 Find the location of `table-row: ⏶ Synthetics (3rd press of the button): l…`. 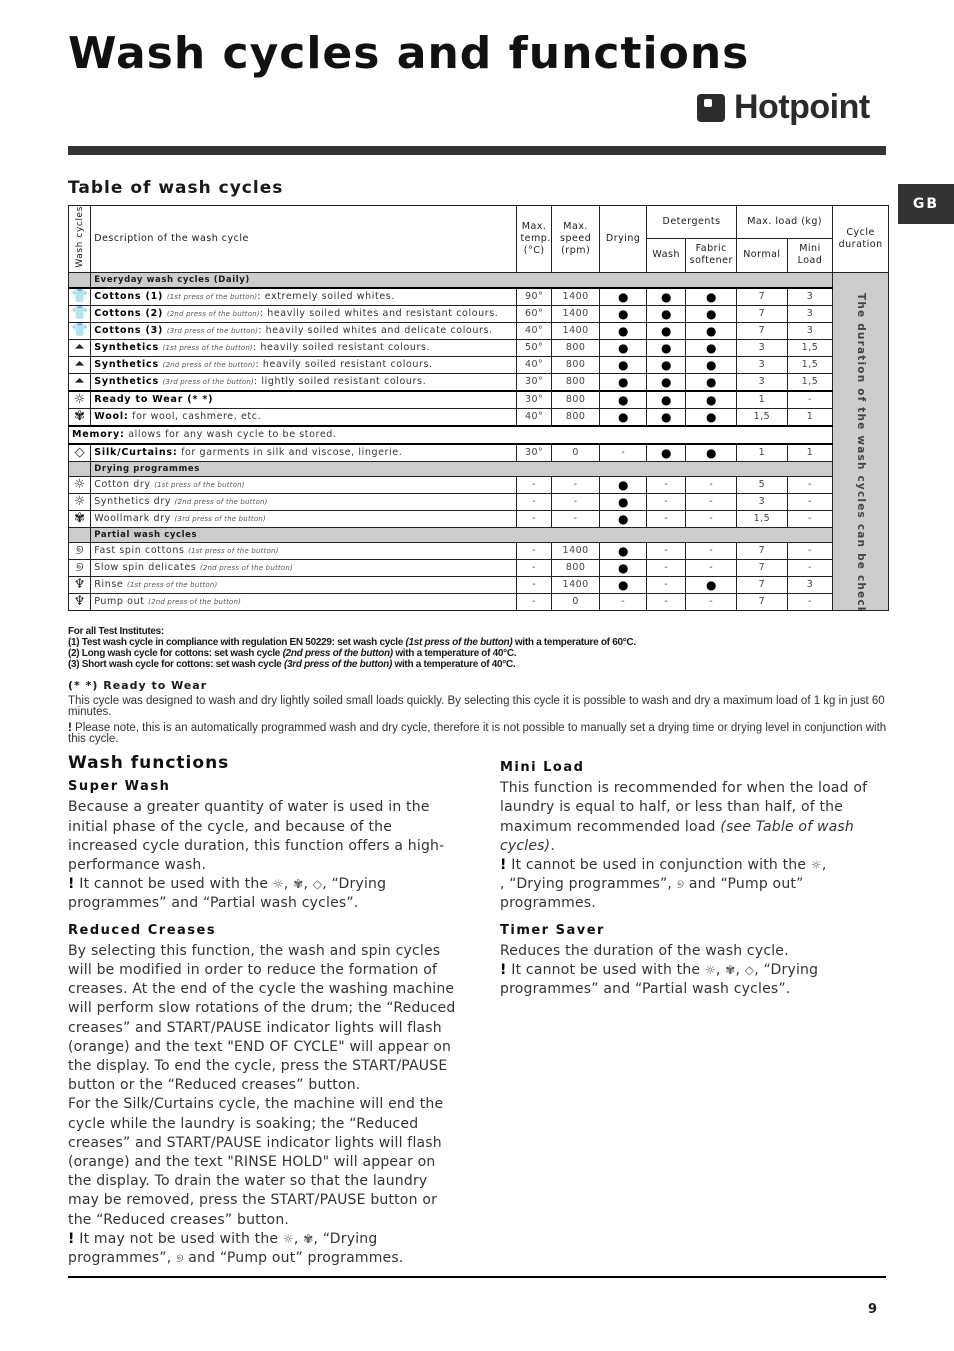

table-row: ⏶ Synthetics (3rd press of the button): l… is located at coordinates (478, 382).